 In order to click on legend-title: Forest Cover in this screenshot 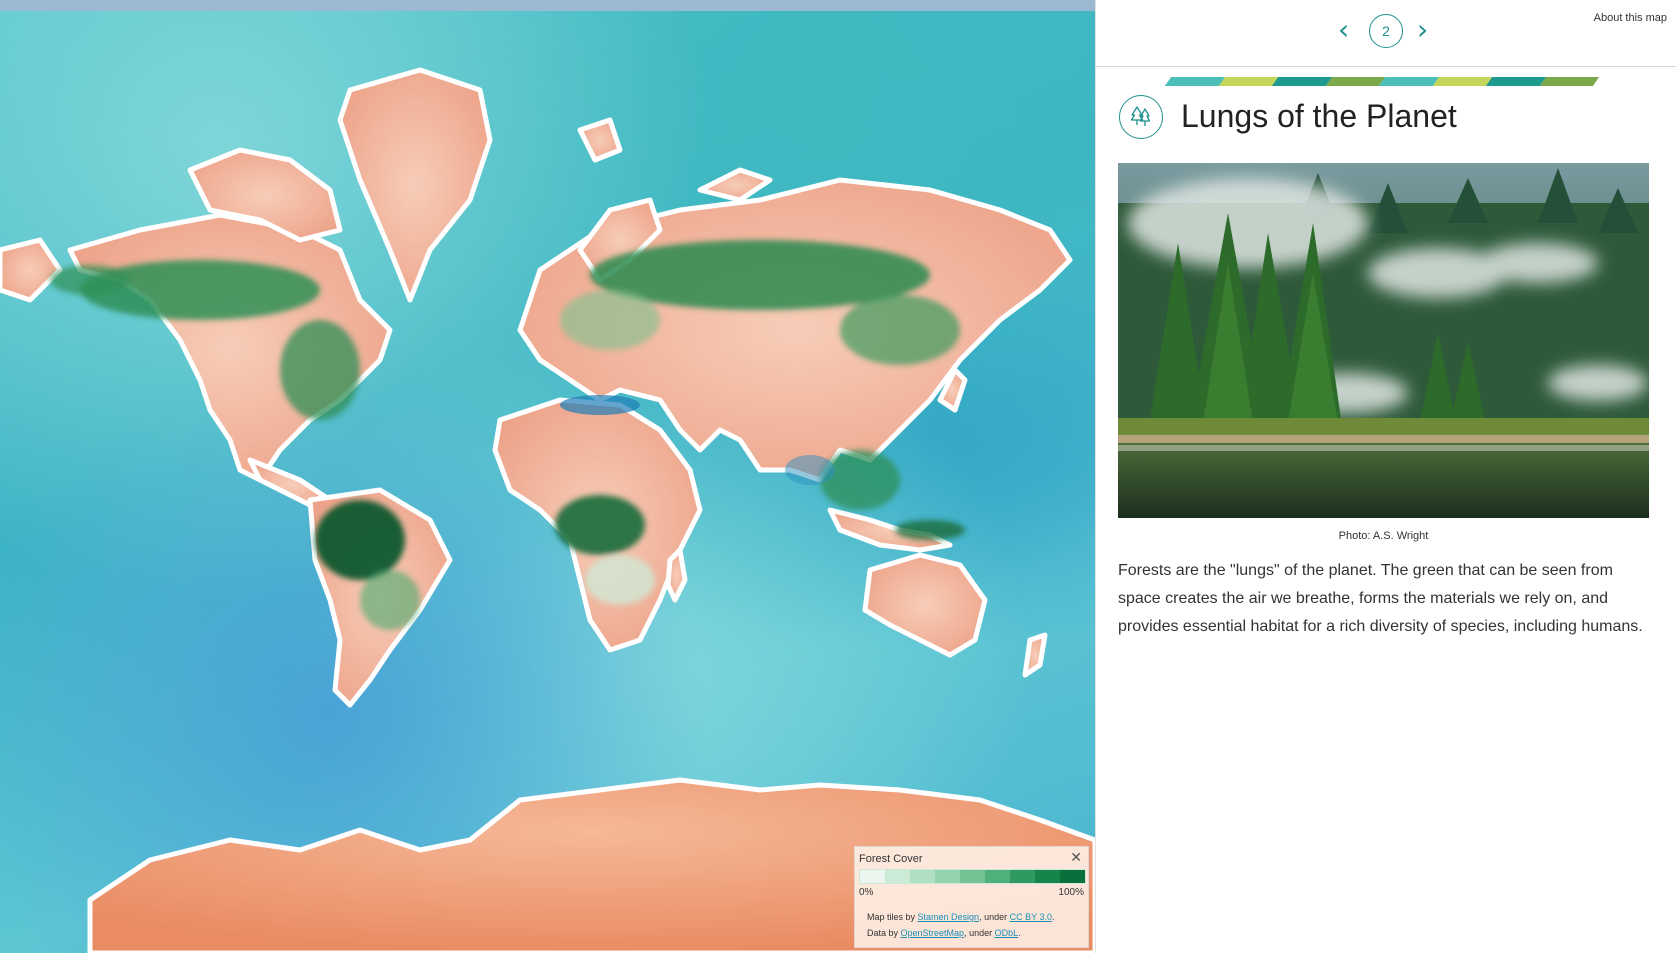, I will do `click(891, 859)`.